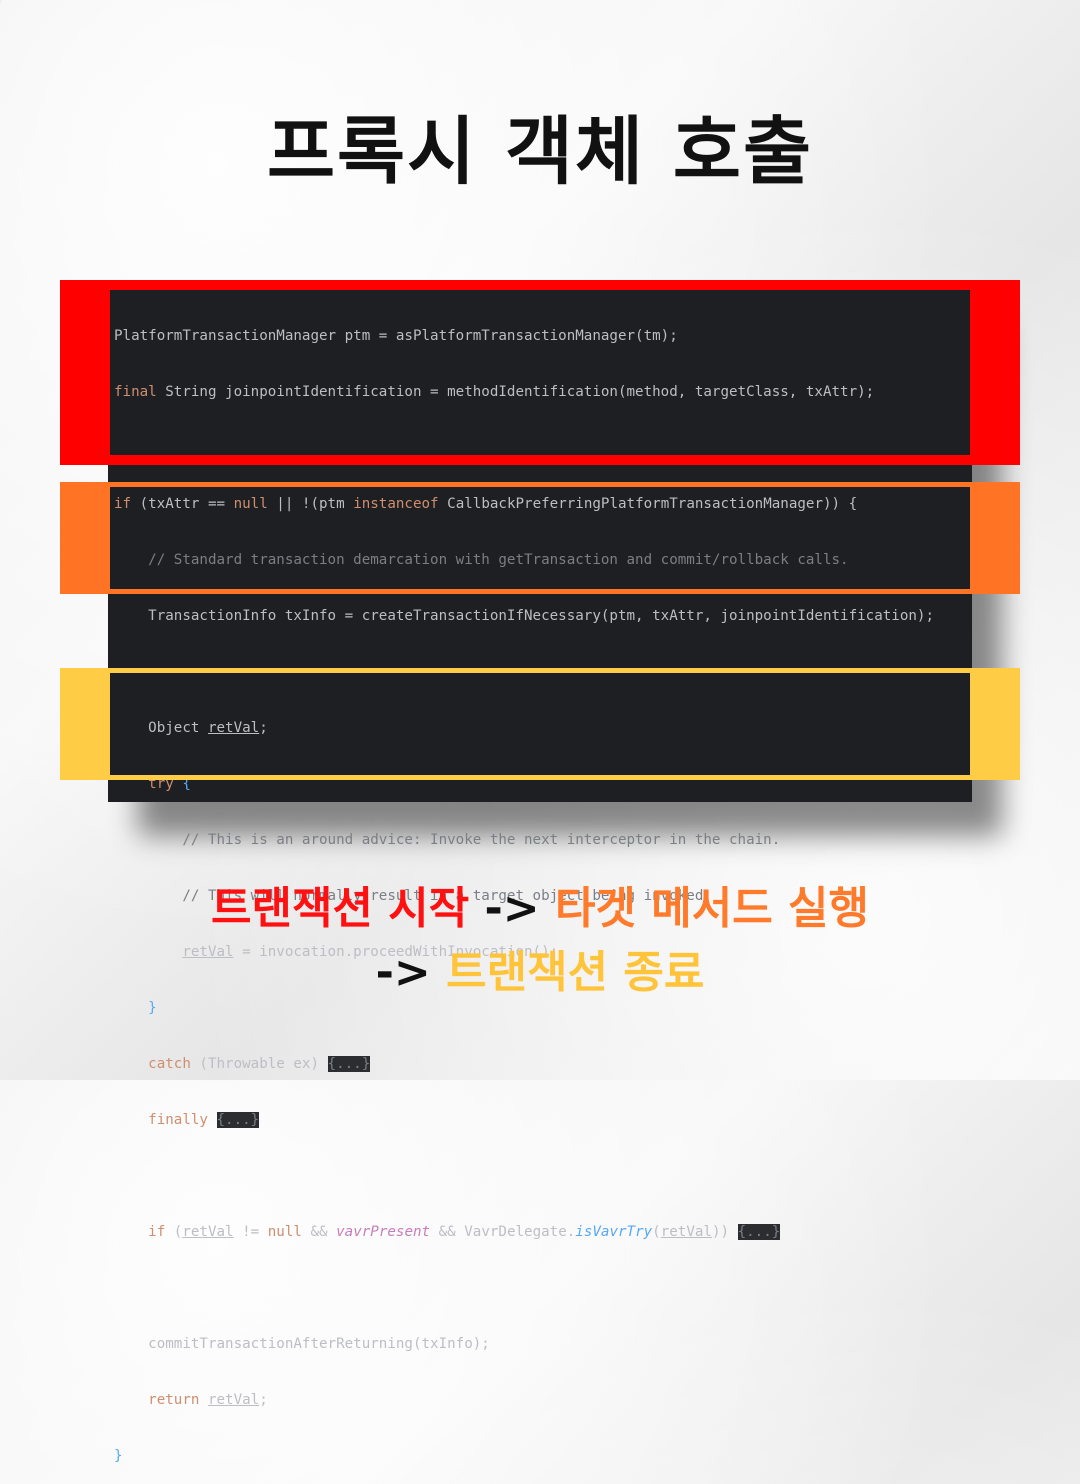 Image resolution: width=1080 pixels, height=1484 pixels. What do you see at coordinates (383, 1232) in the screenshot?
I see `field-vavrpresent: vavrPresent` at bounding box center [383, 1232].